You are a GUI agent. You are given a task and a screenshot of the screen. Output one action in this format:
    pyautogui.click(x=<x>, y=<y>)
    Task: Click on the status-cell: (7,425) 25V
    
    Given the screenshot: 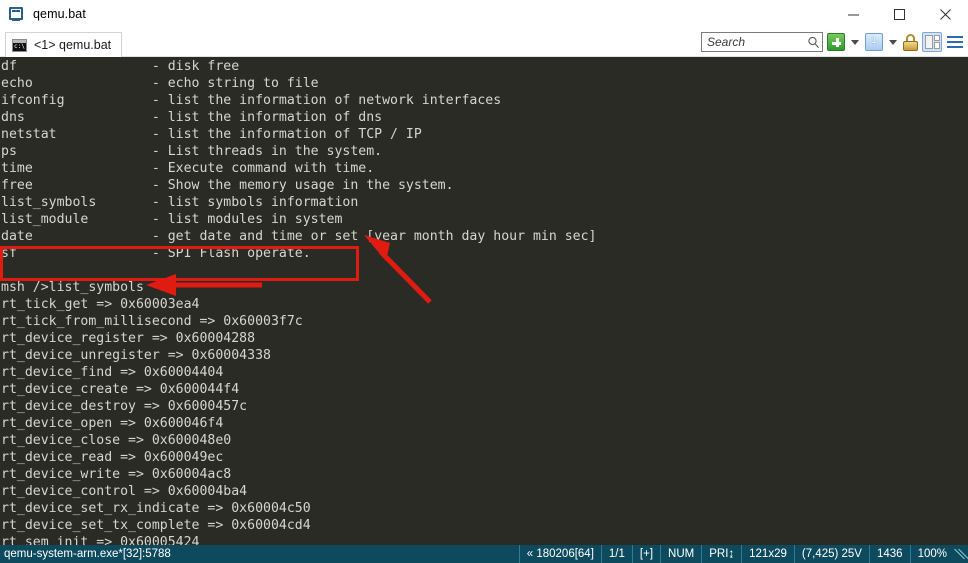 What is the action you would take?
    pyautogui.click(x=831, y=554)
    